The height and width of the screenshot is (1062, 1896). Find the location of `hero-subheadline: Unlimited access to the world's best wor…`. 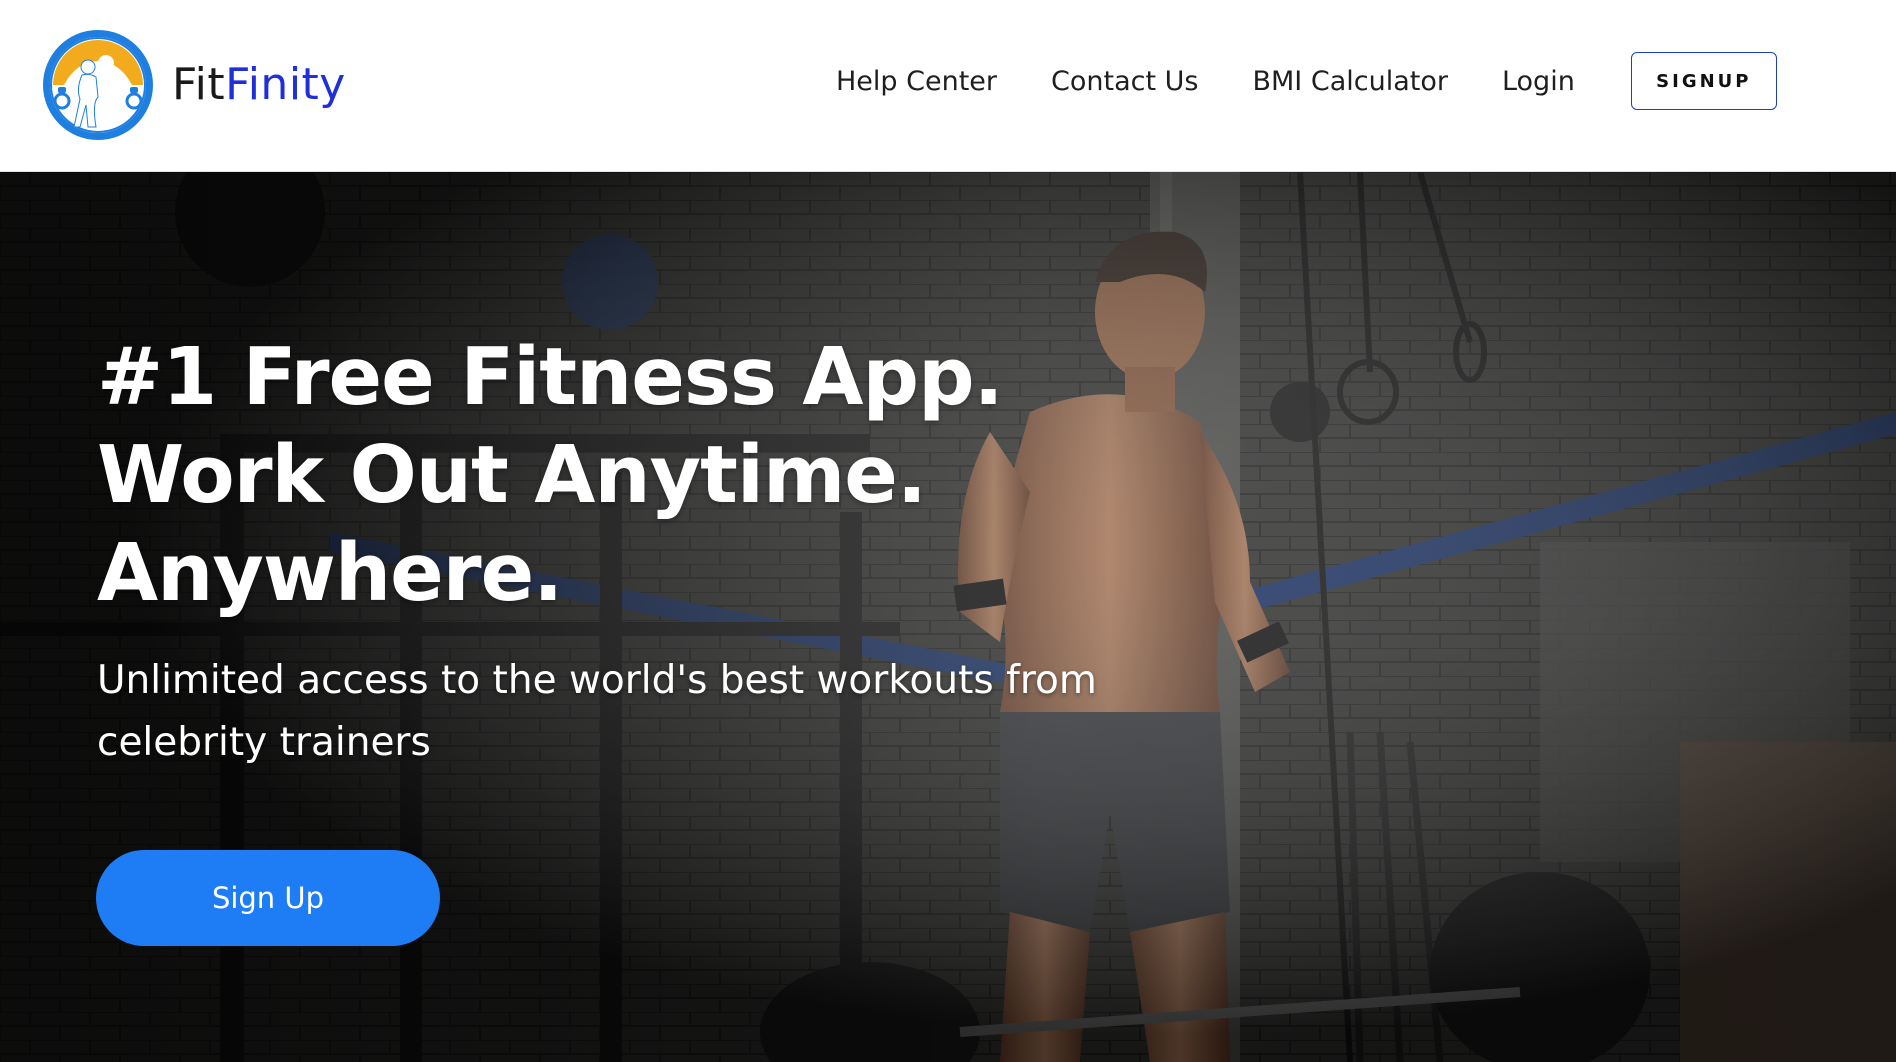

hero-subheadline: Unlimited access to the world's best wor… is located at coordinates (597, 711).